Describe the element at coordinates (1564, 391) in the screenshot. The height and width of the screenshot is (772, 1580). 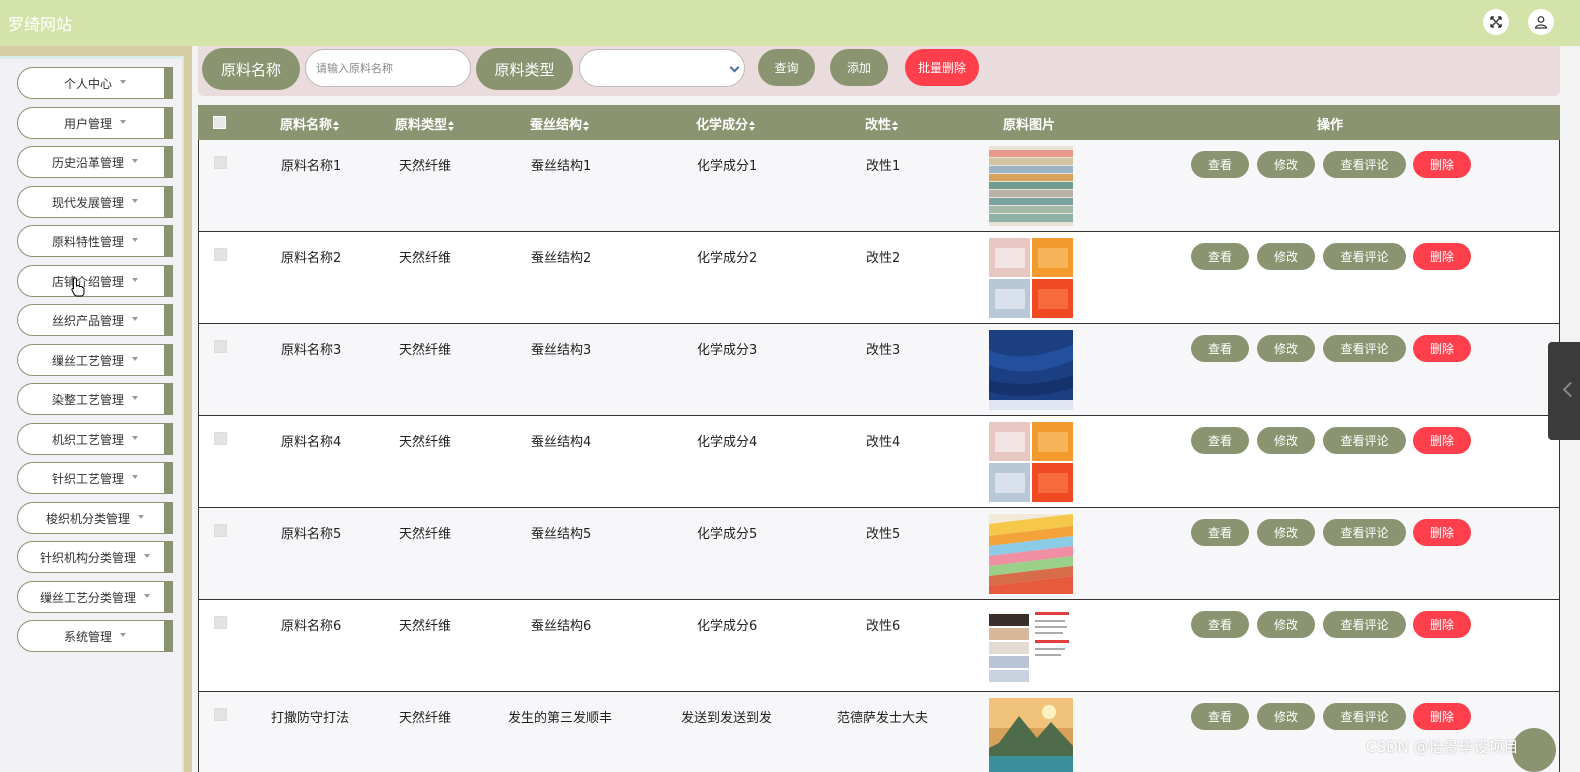
I see `collapse-panel-tab` at that location.